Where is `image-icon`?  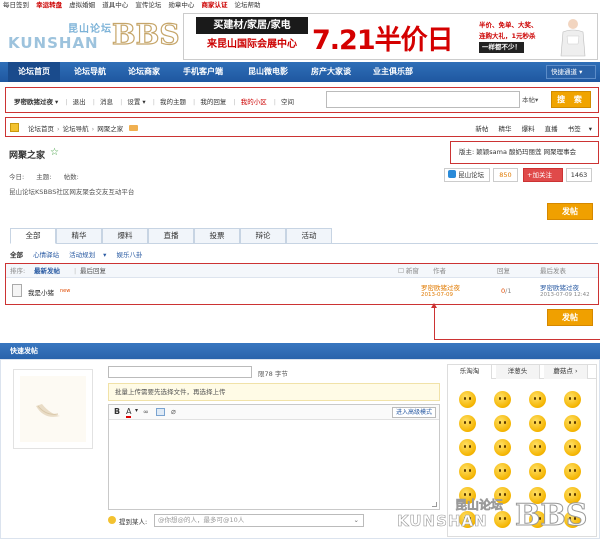
image-icon is located at coordinates (160, 412).